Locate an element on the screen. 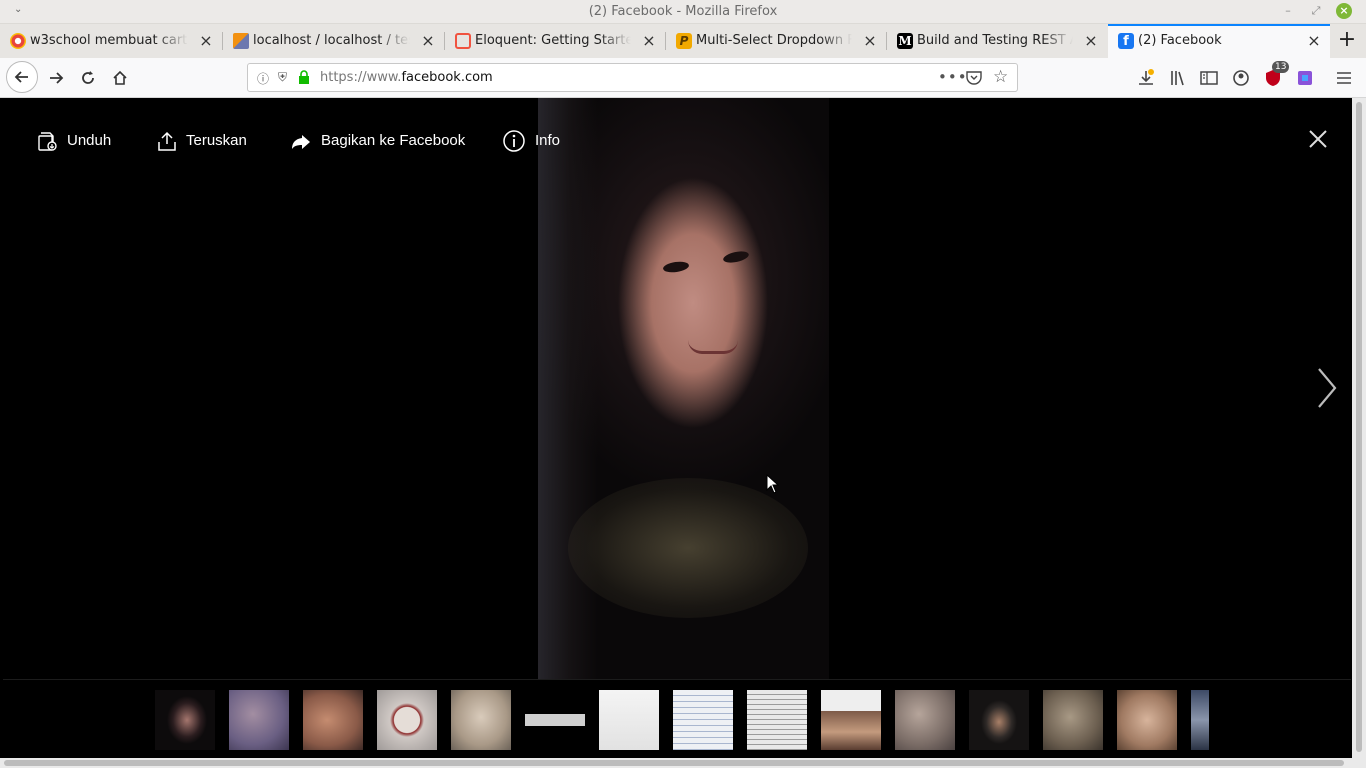  download-button: Unduh is located at coordinates (77, 141).